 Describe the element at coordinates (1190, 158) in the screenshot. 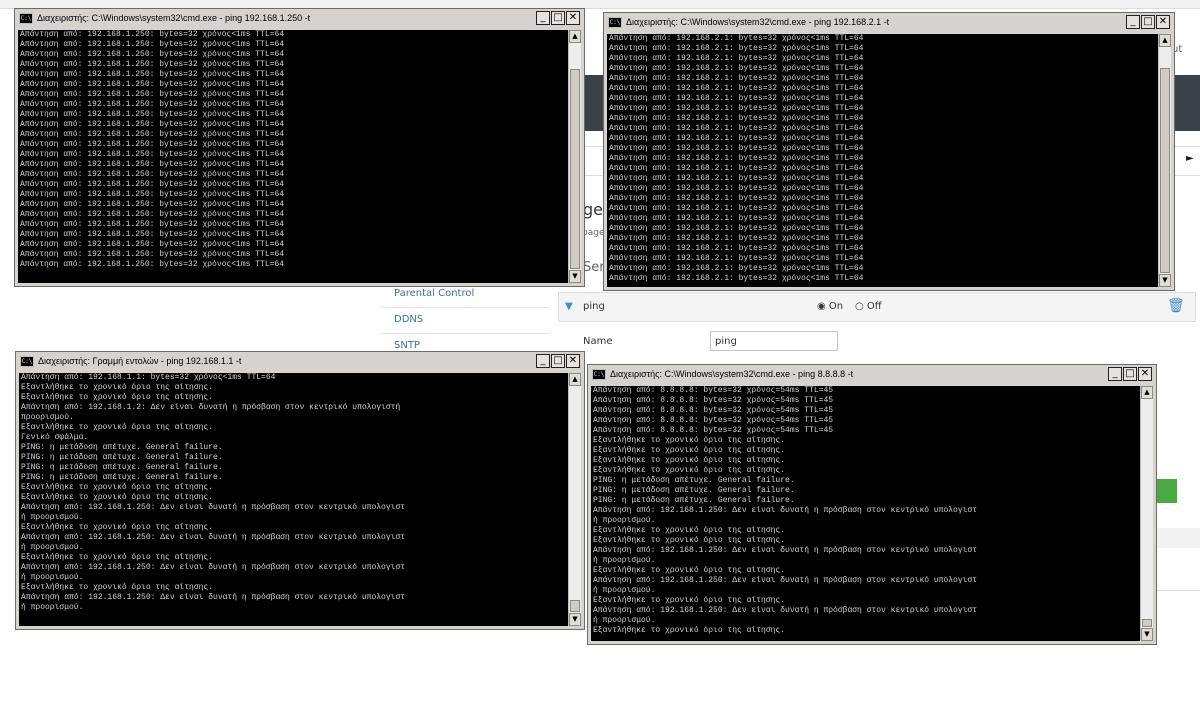

I see `next-tab-arrow-icon: ►` at that location.